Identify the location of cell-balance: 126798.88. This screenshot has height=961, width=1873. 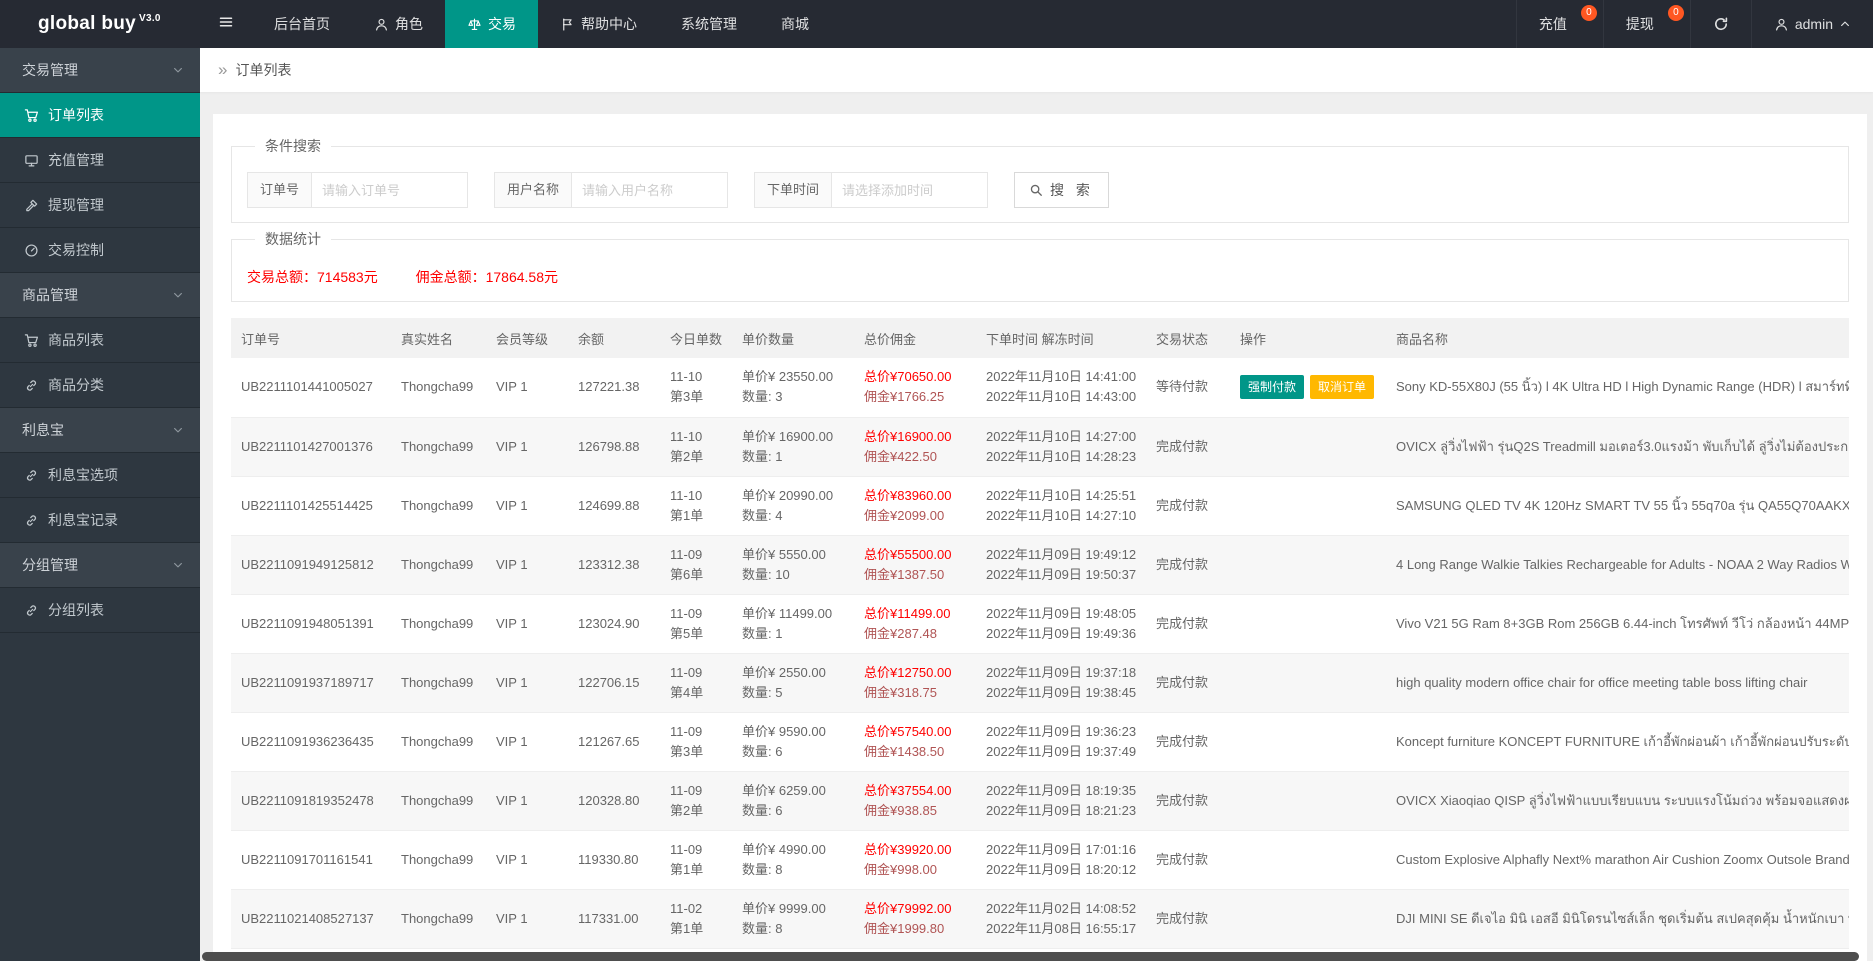
(614, 447).